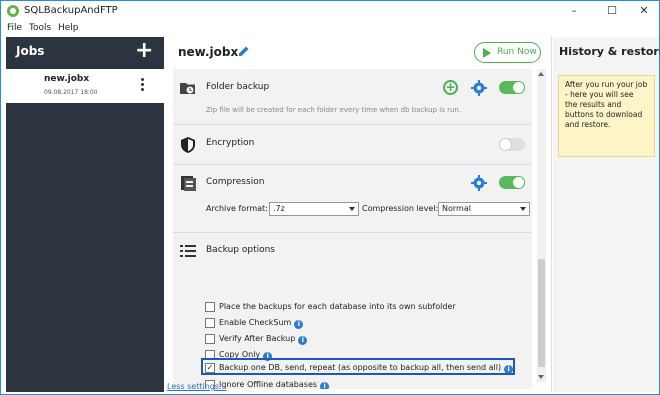 The image size is (660, 395). What do you see at coordinates (188, 251) in the screenshot?
I see `list-options-icon` at bounding box center [188, 251].